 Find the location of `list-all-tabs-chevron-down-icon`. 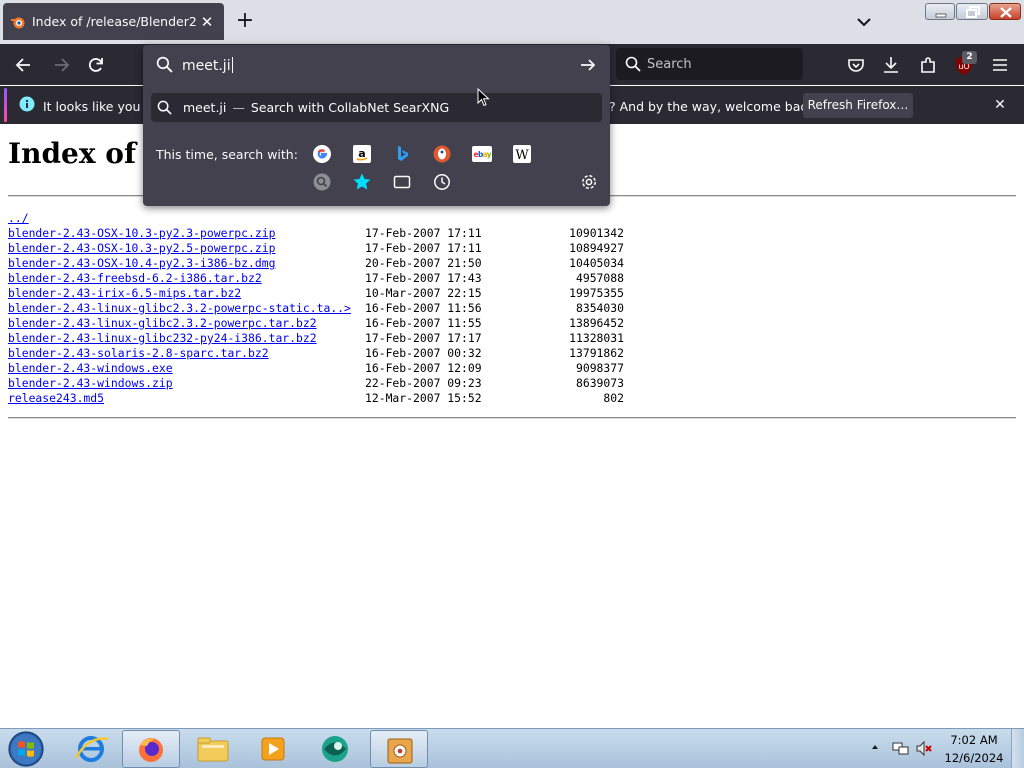

list-all-tabs-chevron-down-icon is located at coordinates (864, 22).